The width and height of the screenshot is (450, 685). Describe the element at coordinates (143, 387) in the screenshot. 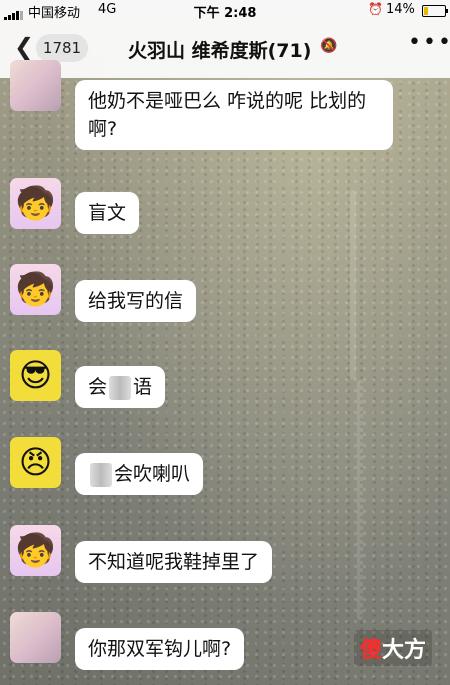

I see `message-text: 语` at that location.